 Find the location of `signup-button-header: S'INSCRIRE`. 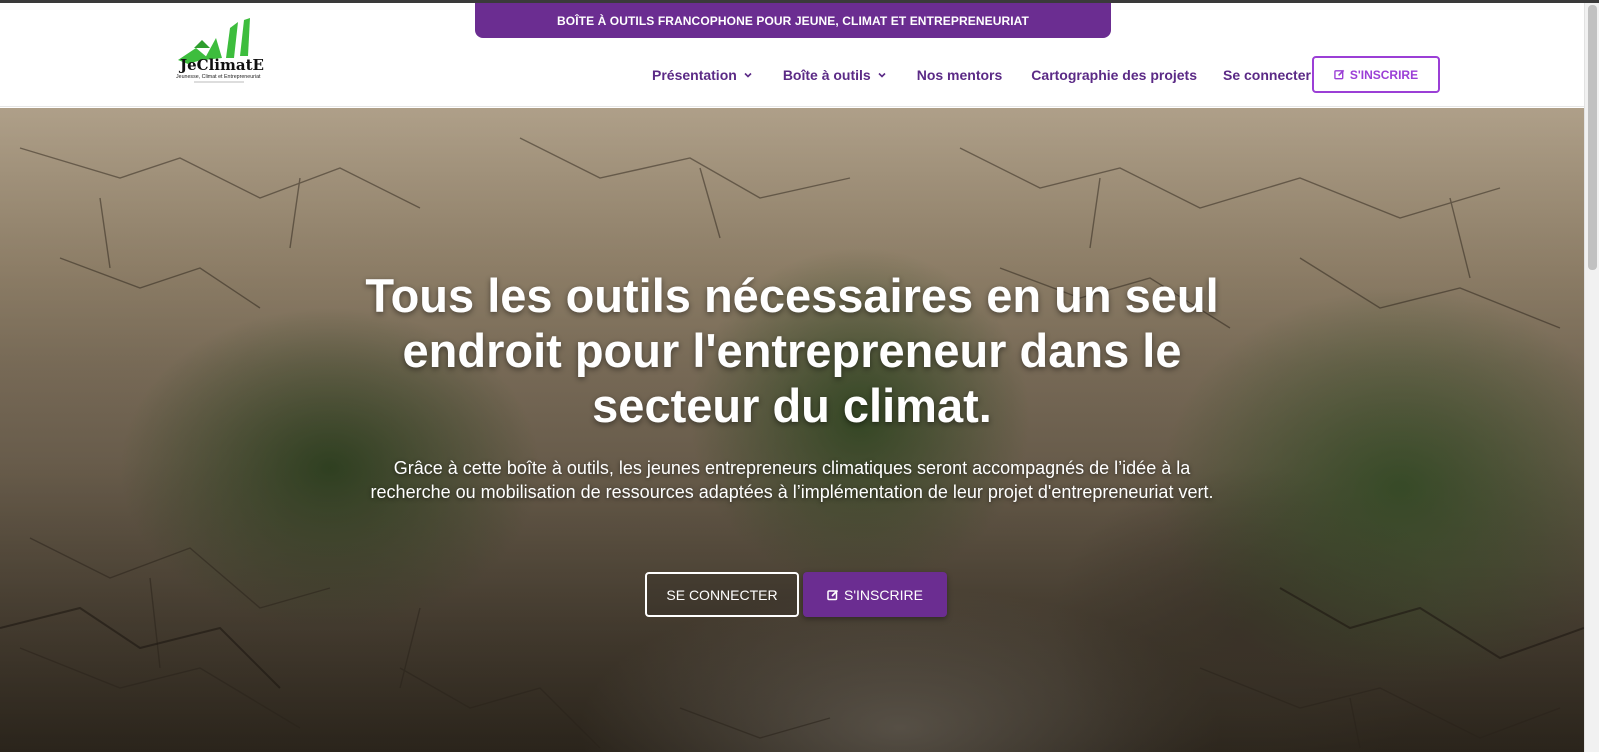

signup-button-header: S'INSCRIRE is located at coordinates (1376, 74).